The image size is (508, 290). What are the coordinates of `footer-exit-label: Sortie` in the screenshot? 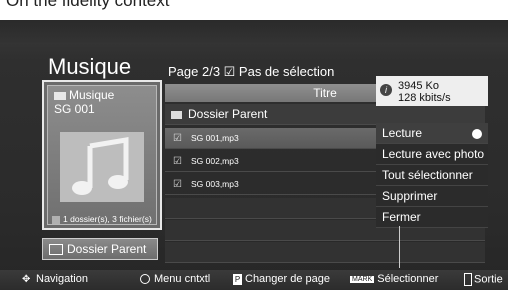 It's located at (488, 279).